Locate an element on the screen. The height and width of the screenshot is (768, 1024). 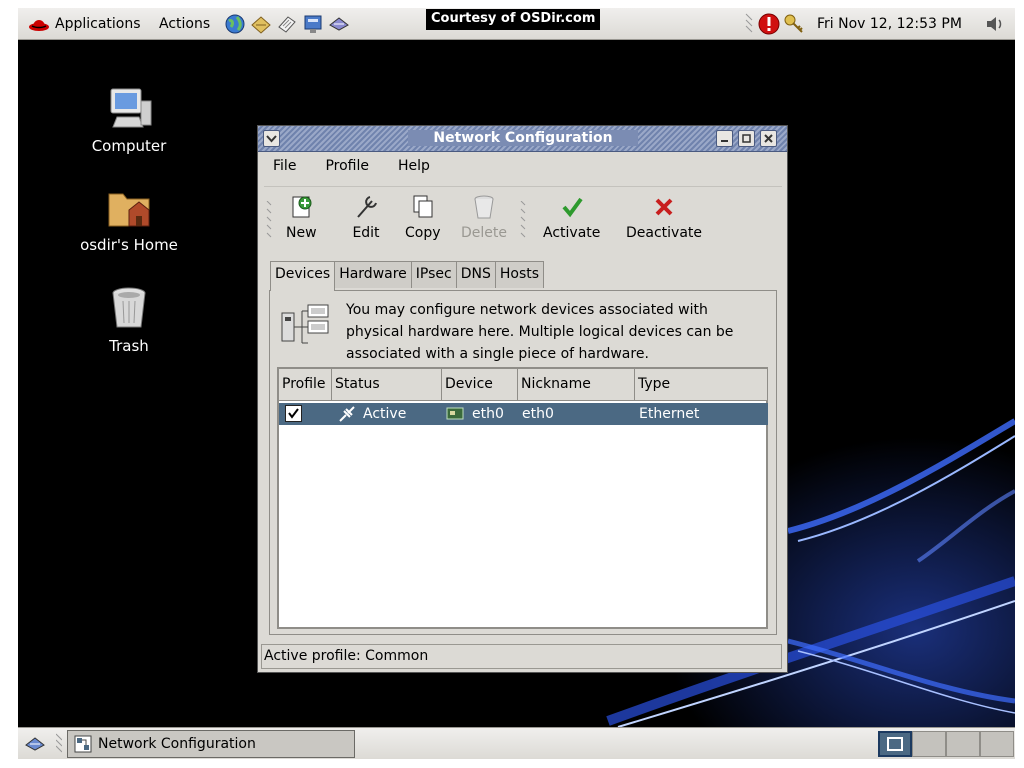
copy-icon is located at coordinates (423, 206).